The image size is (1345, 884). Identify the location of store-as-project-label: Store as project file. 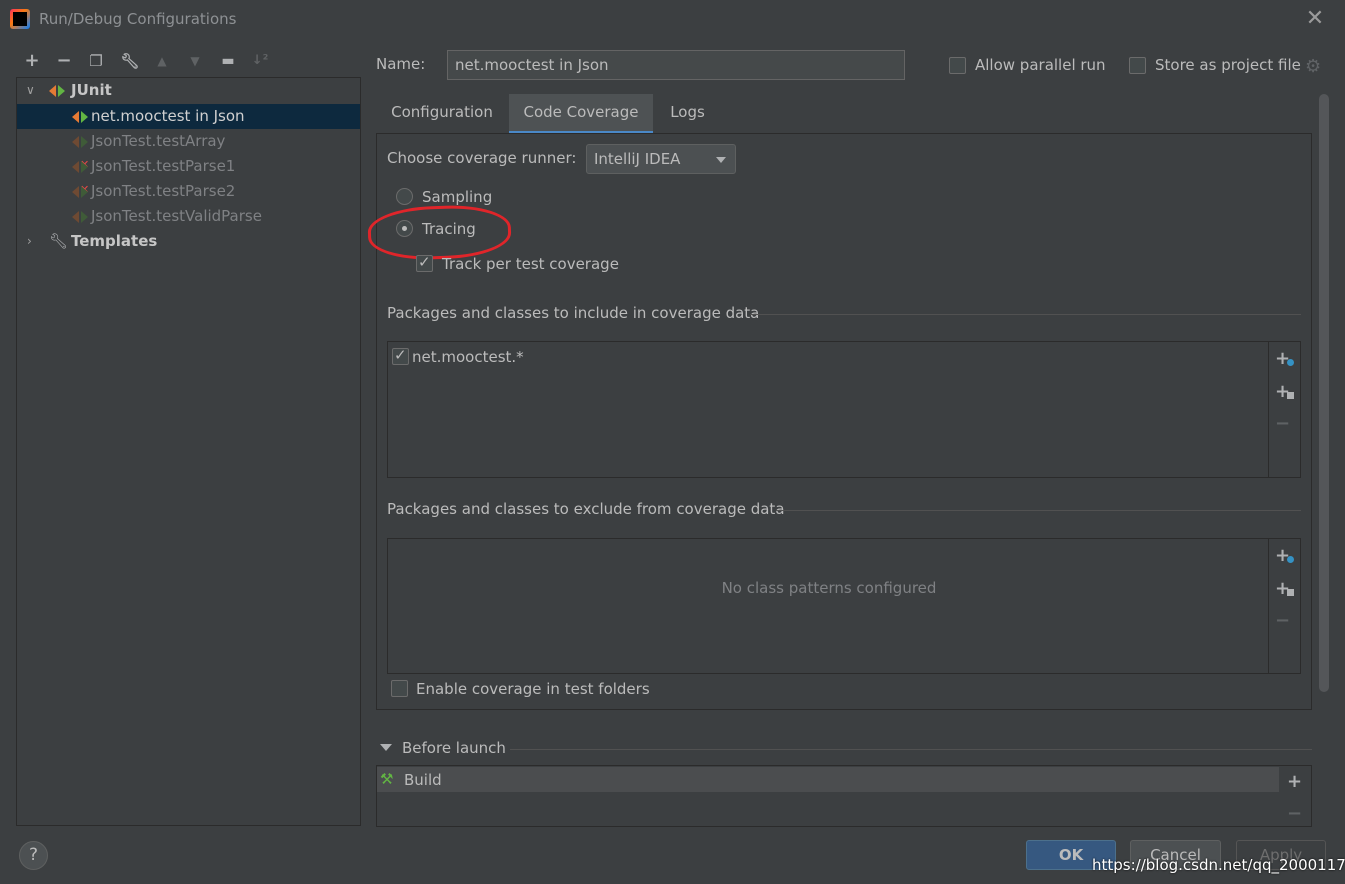
(1228, 65).